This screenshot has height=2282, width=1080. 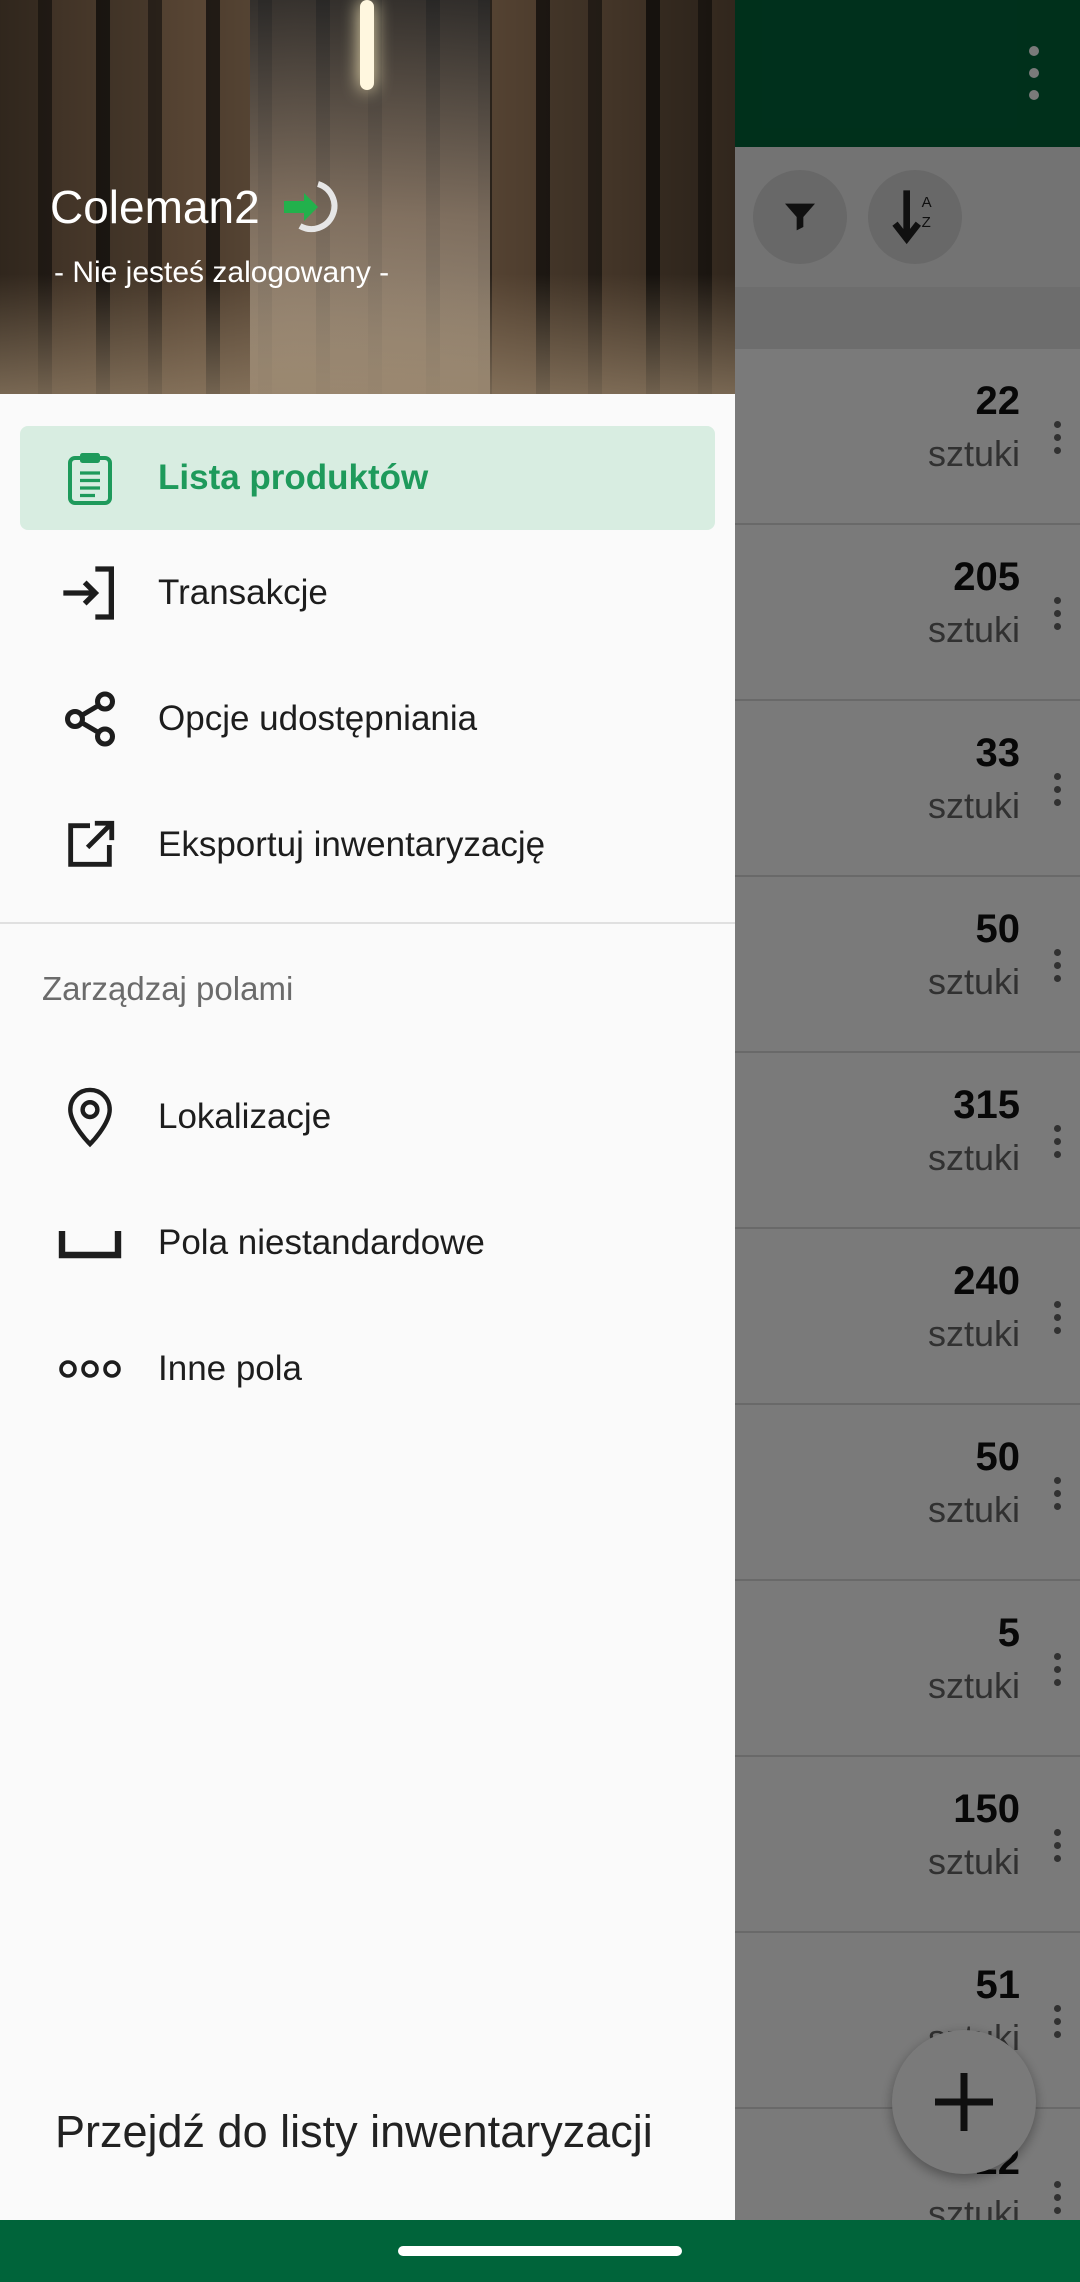 I want to click on login-status-icon, so click(x=315, y=207).